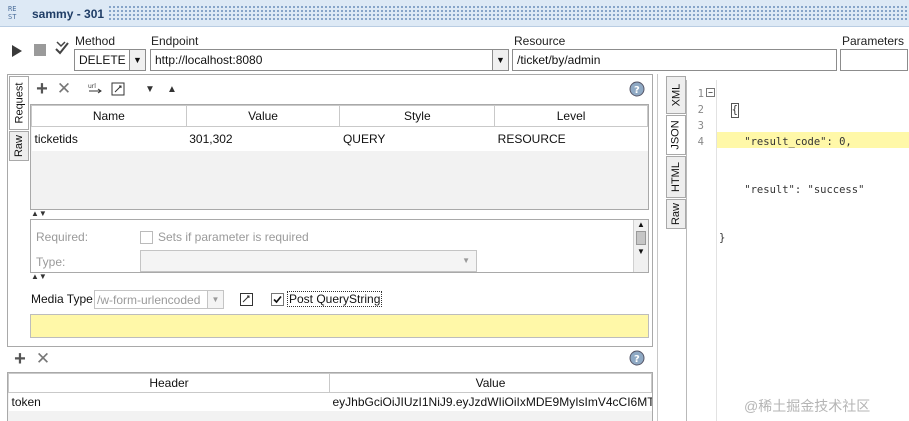 Image resolution: width=909 pixels, height=421 pixels. Describe the element at coordinates (676, 214) in the screenshot. I see `tab-raw-response: Raw` at that location.